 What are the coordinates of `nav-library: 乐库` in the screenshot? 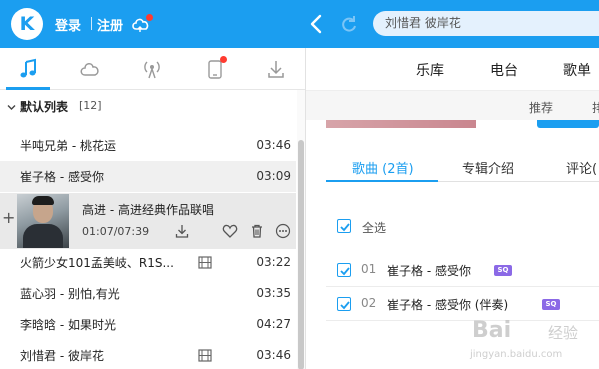 It's located at (430, 70).